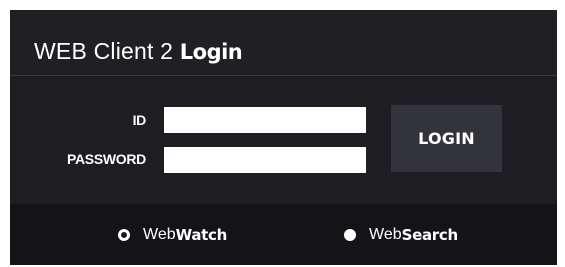 The height and width of the screenshot is (267, 565). What do you see at coordinates (201, 235) in the screenshot?
I see `mode-webwatch-bold: Watch` at bounding box center [201, 235].